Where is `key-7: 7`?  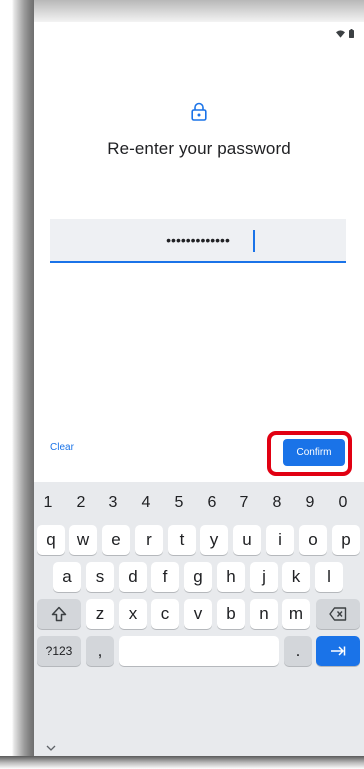
key-7: 7 is located at coordinates (244, 503).